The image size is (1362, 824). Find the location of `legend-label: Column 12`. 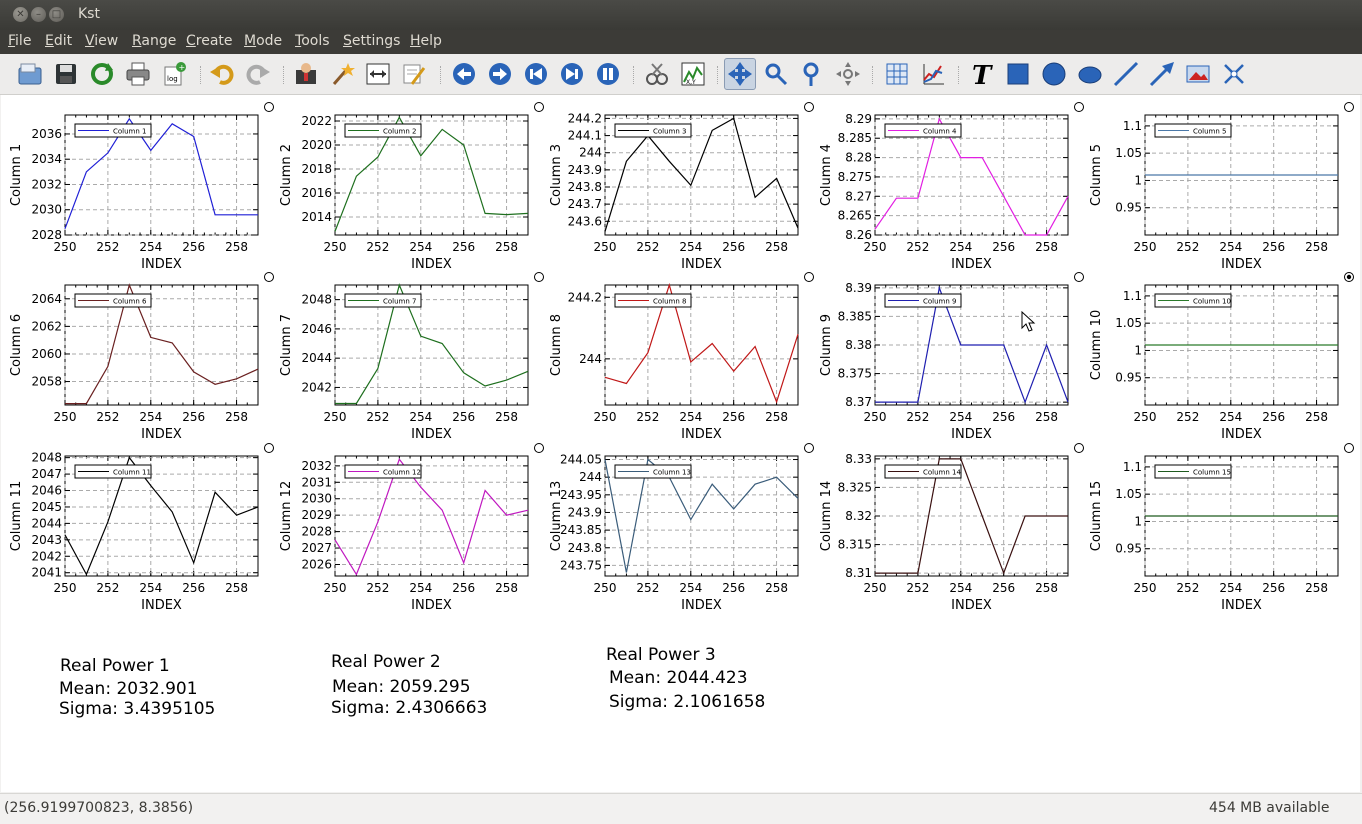

legend-label: Column 12 is located at coordinates (402, 473).